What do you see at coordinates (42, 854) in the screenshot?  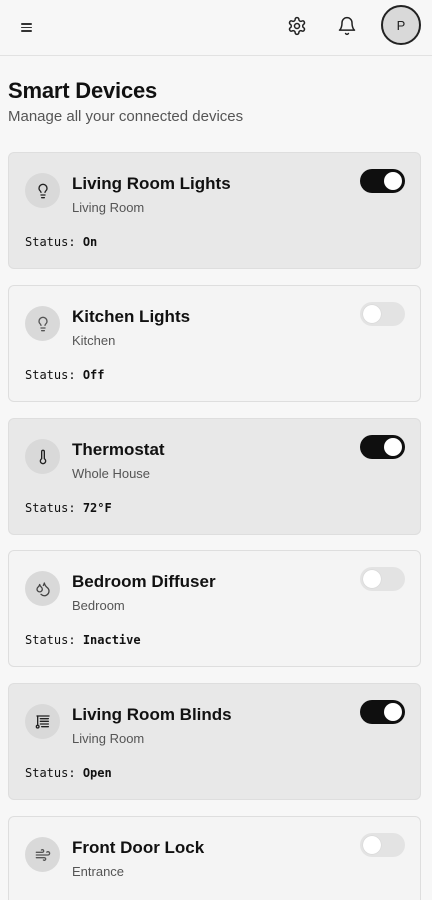 I see `wind-icon` at bounding box center [42, 854].